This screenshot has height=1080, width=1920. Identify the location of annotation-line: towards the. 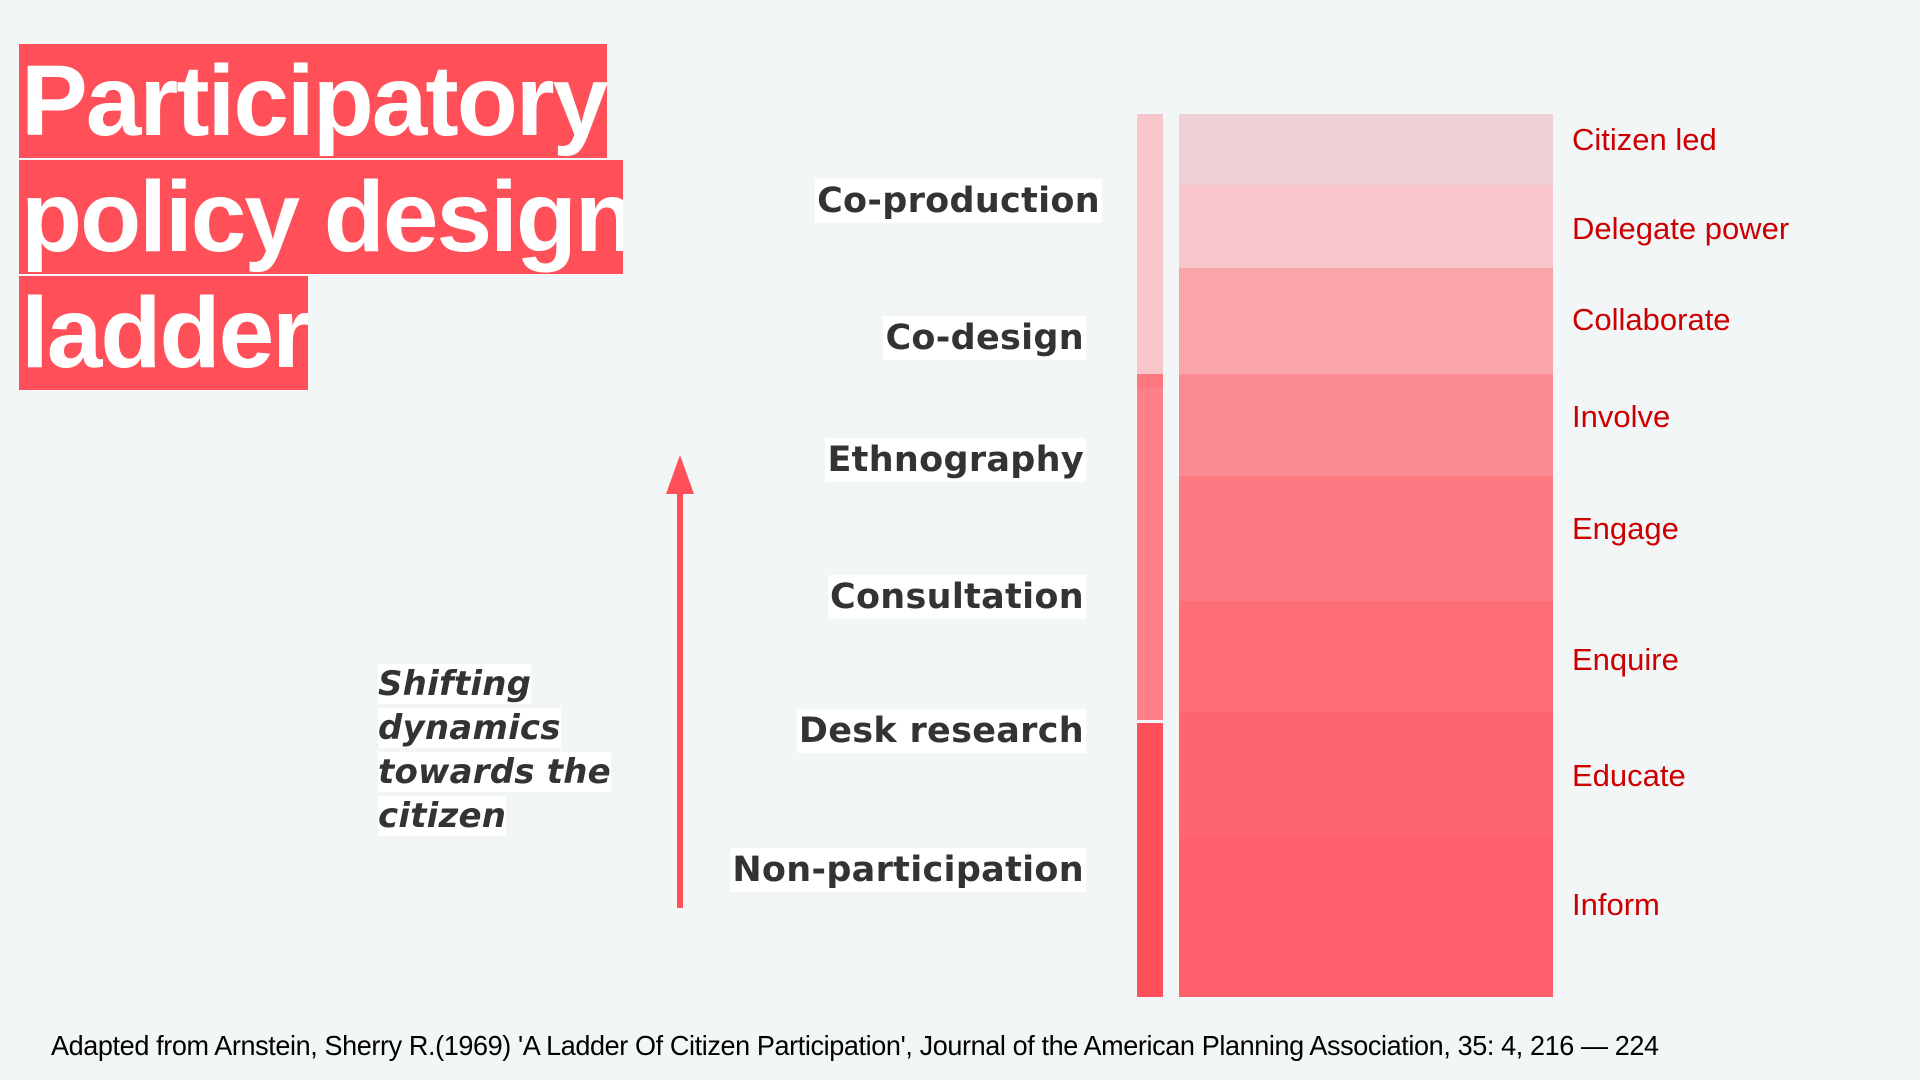
(494, 772).